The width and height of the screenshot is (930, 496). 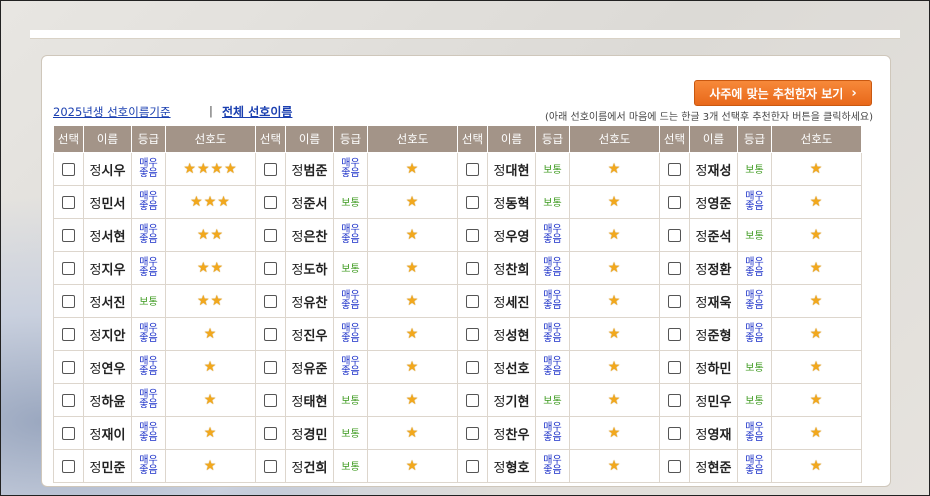 What do you see at coordinates (68, 139) in the screenshot?
I see `header-select-col: 선택` at bounding box center [68, 139].